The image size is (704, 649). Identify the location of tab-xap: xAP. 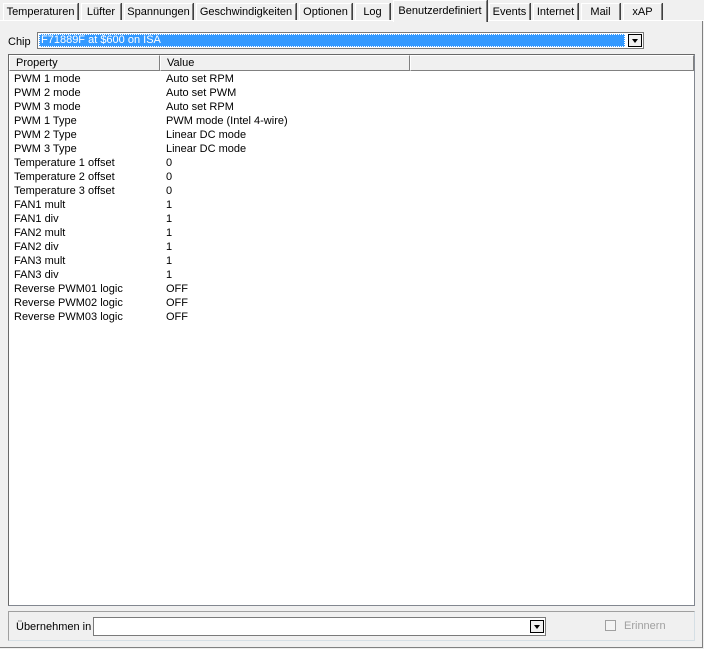
(642, 11).